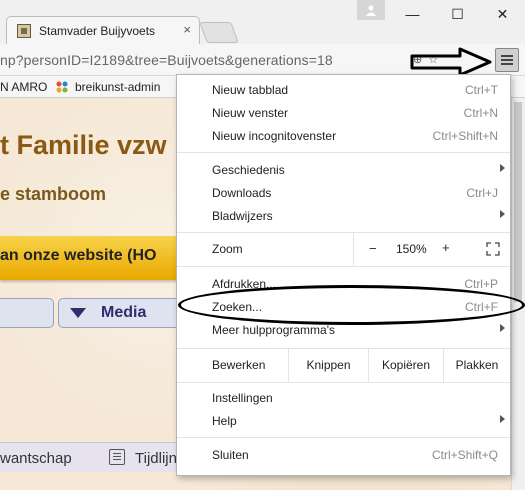  What do you see at coordinates (78, 255) in the screenshot?
I see `banner-text: an onze website (HO` at bounding box center [78, 255].